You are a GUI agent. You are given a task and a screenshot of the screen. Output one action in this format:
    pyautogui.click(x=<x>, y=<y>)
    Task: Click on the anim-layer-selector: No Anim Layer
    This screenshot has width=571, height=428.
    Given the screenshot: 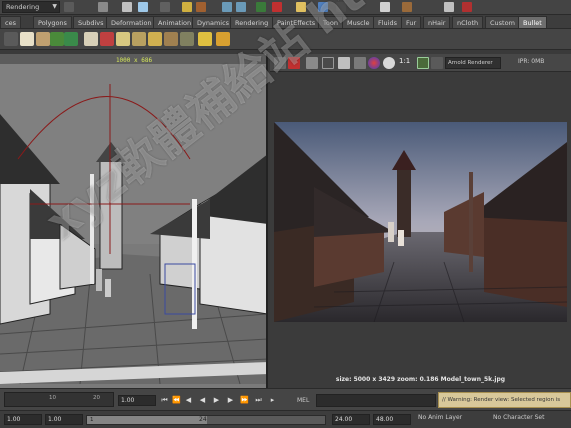 What is the action you would take?
    pyautogui.click(x=440, y=417)
    